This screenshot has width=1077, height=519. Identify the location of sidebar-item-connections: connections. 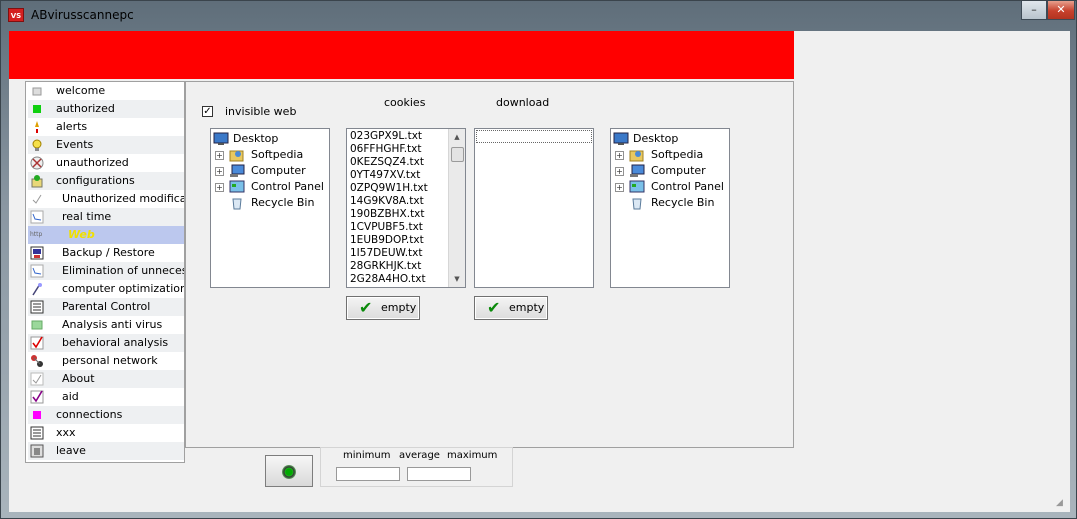
(106, 415).